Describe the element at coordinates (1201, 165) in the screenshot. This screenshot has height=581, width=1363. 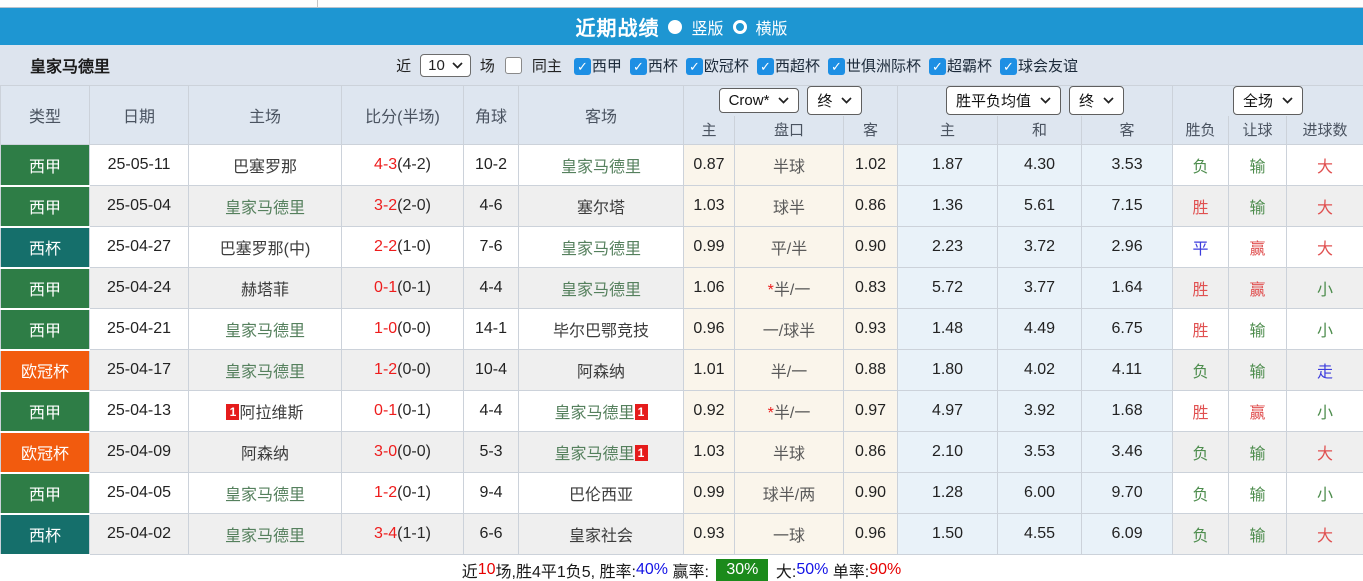
I see `result-win-draw-lose: 负` at that location.